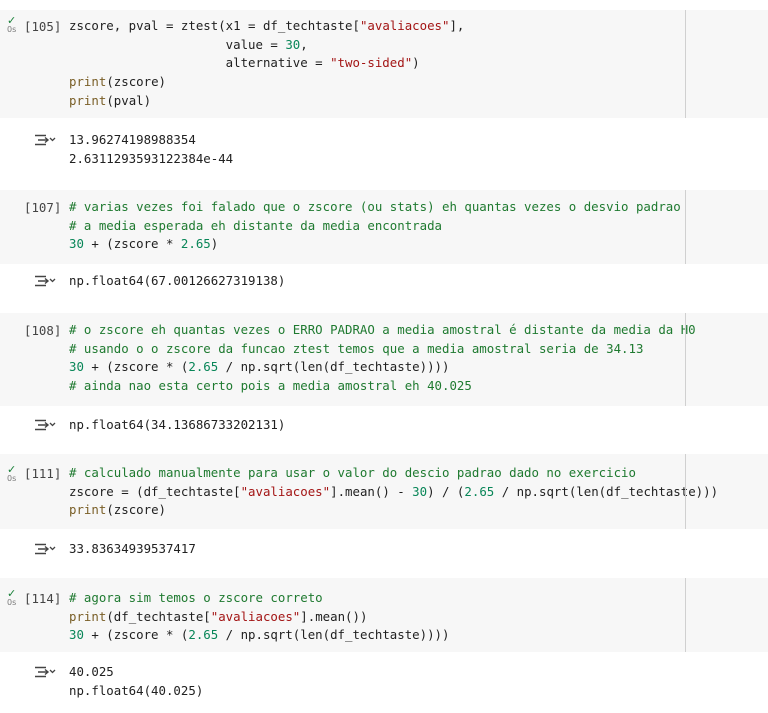 This screenshot has width=768, height=713. I want to click on output-text: 40.025, so click(91, 671).